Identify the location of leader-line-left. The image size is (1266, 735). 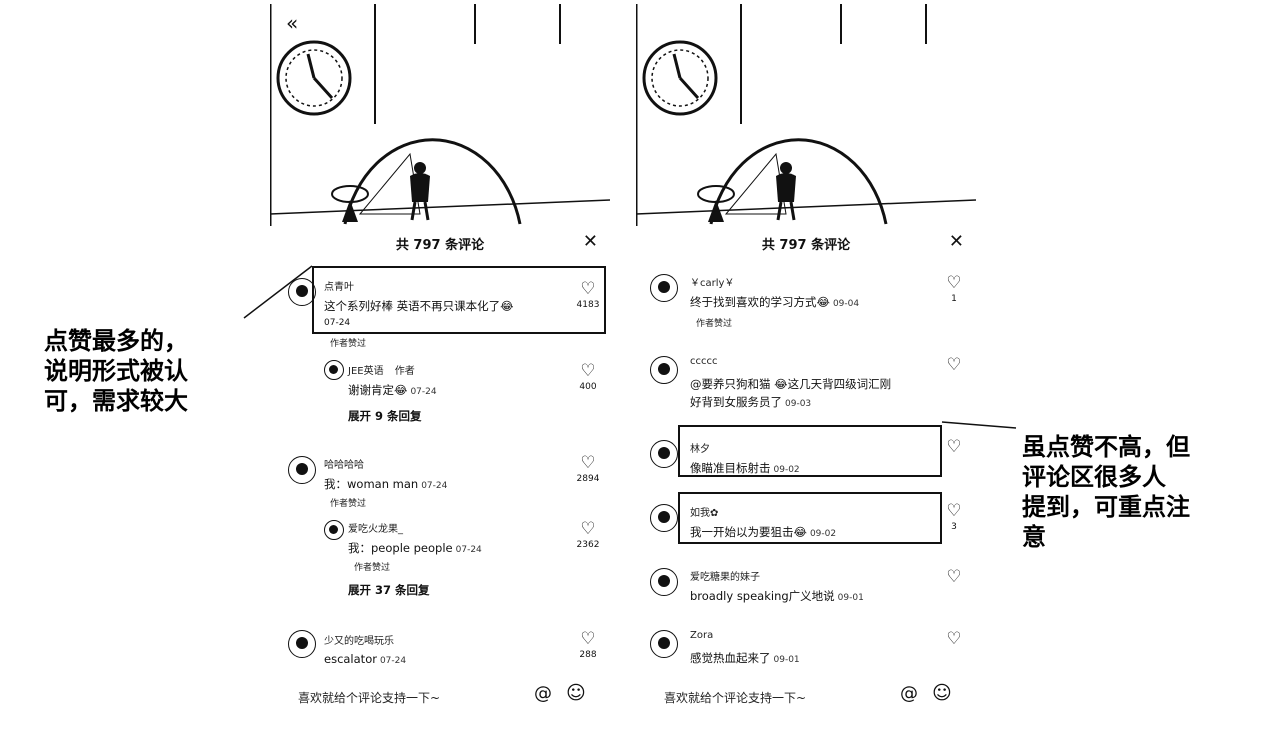
(278, 292).